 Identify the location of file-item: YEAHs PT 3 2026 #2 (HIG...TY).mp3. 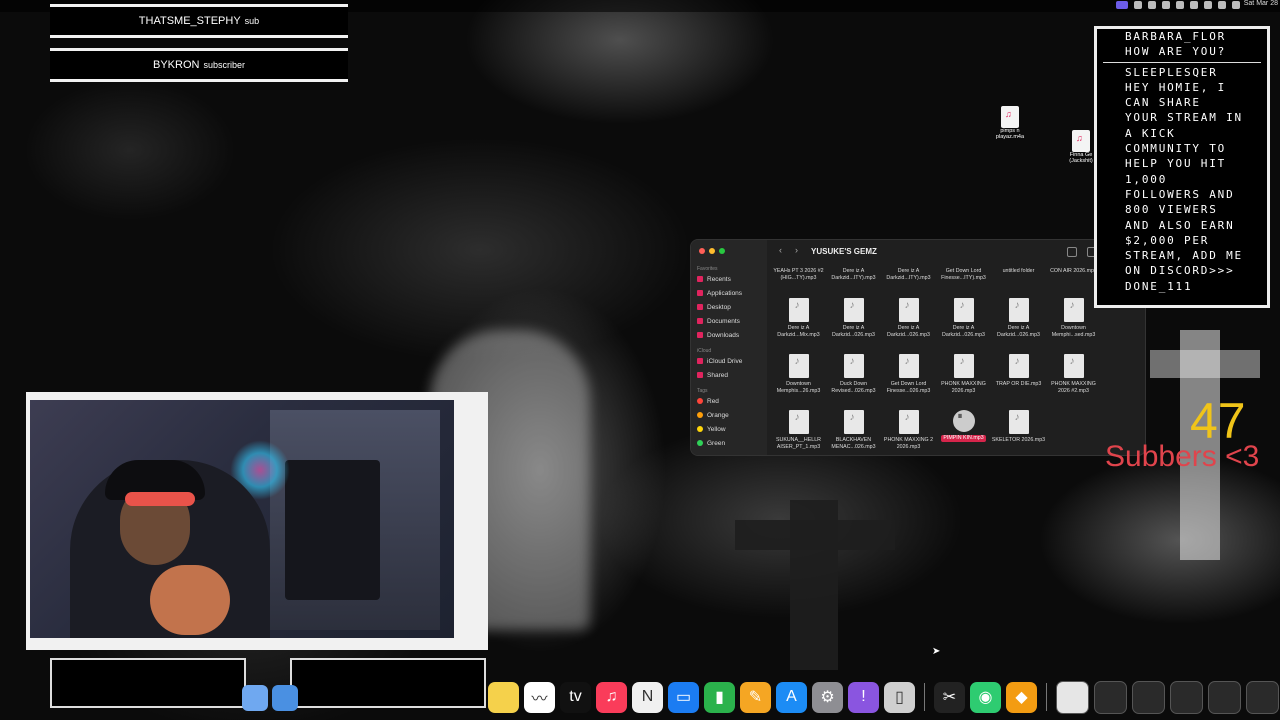
(798, 282).